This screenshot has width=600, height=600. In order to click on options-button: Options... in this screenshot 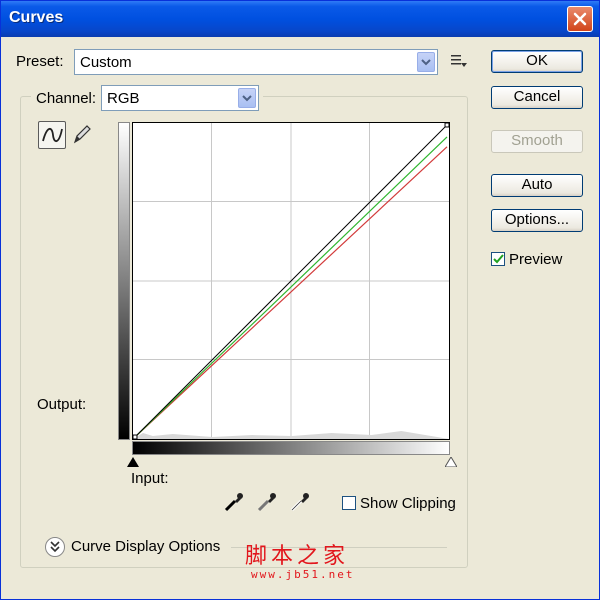, I will do `click(537, 220)`.